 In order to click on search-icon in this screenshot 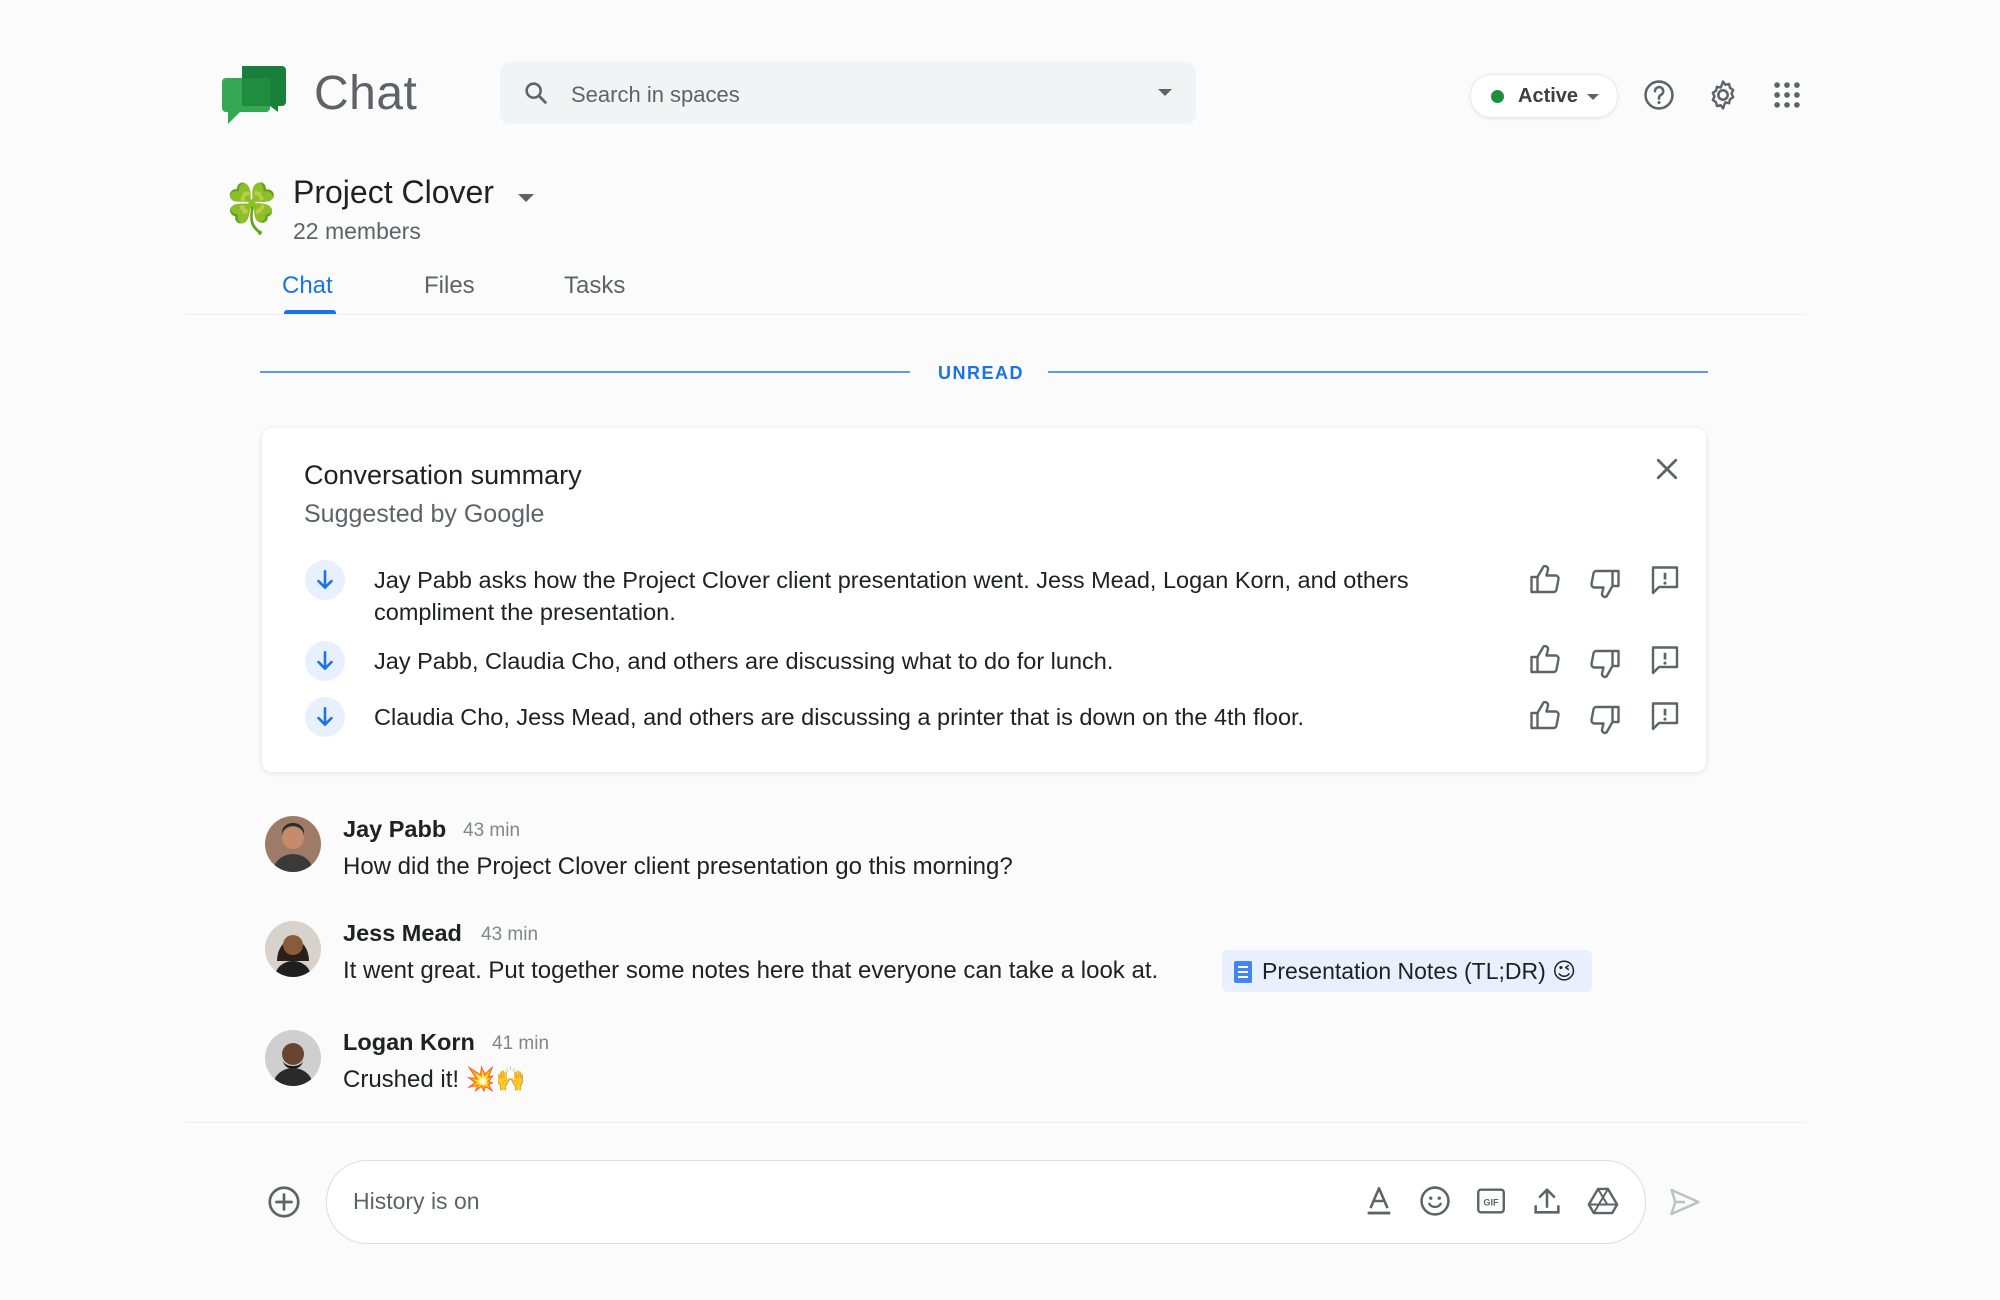, I will do `click(536, 93)`.